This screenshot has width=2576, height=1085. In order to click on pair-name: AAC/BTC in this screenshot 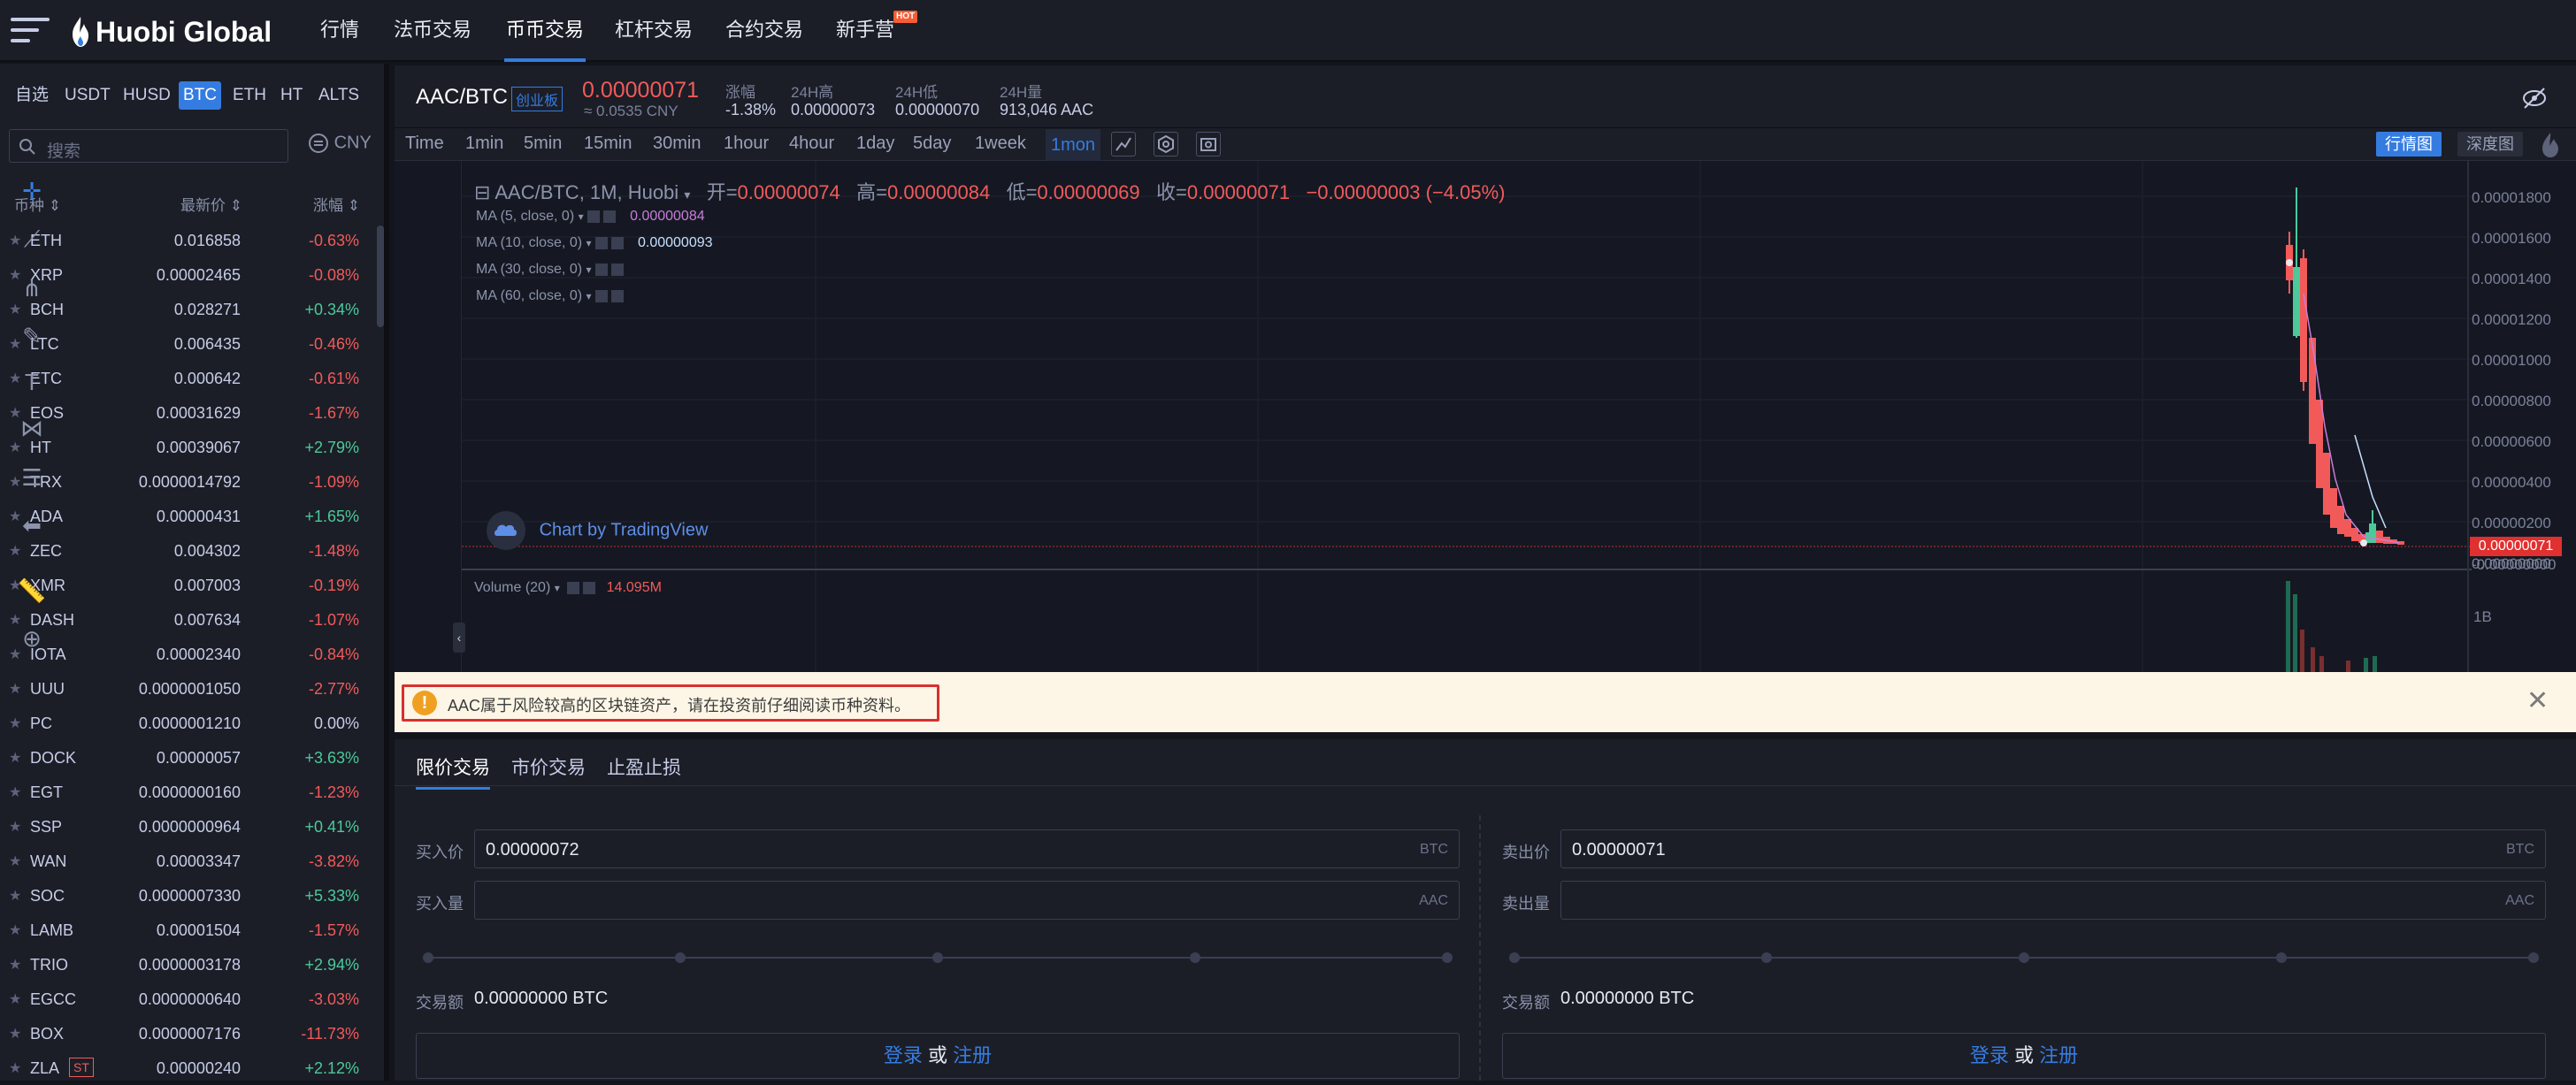, I will do `click(462, 97)`.